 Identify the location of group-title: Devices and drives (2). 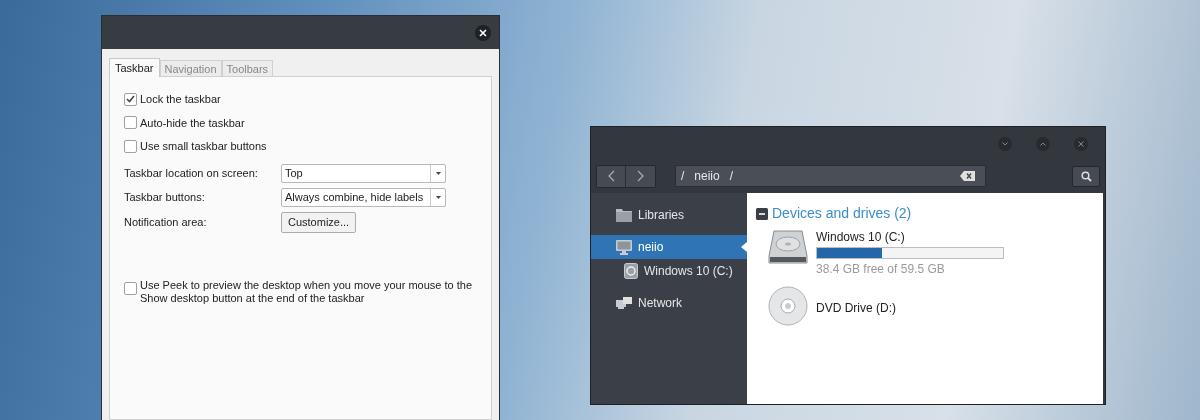
(842, 213).